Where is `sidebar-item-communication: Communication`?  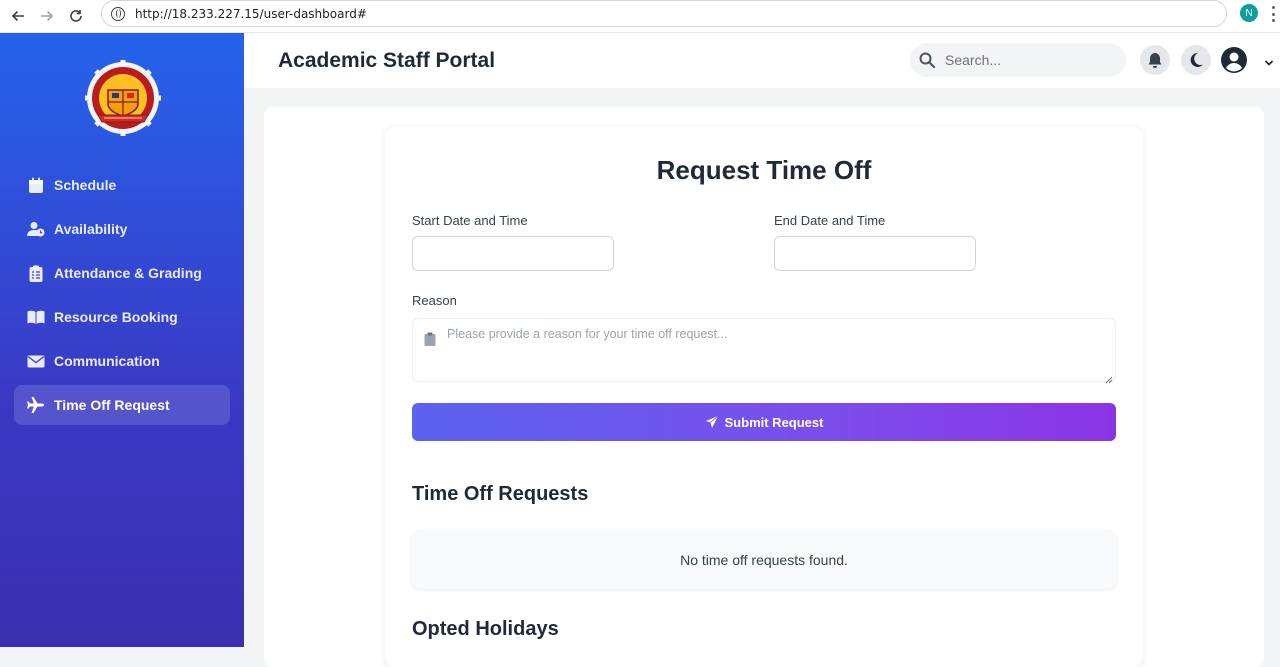 sidebar-item-communication: Communication is located at coordinates (122, 361).